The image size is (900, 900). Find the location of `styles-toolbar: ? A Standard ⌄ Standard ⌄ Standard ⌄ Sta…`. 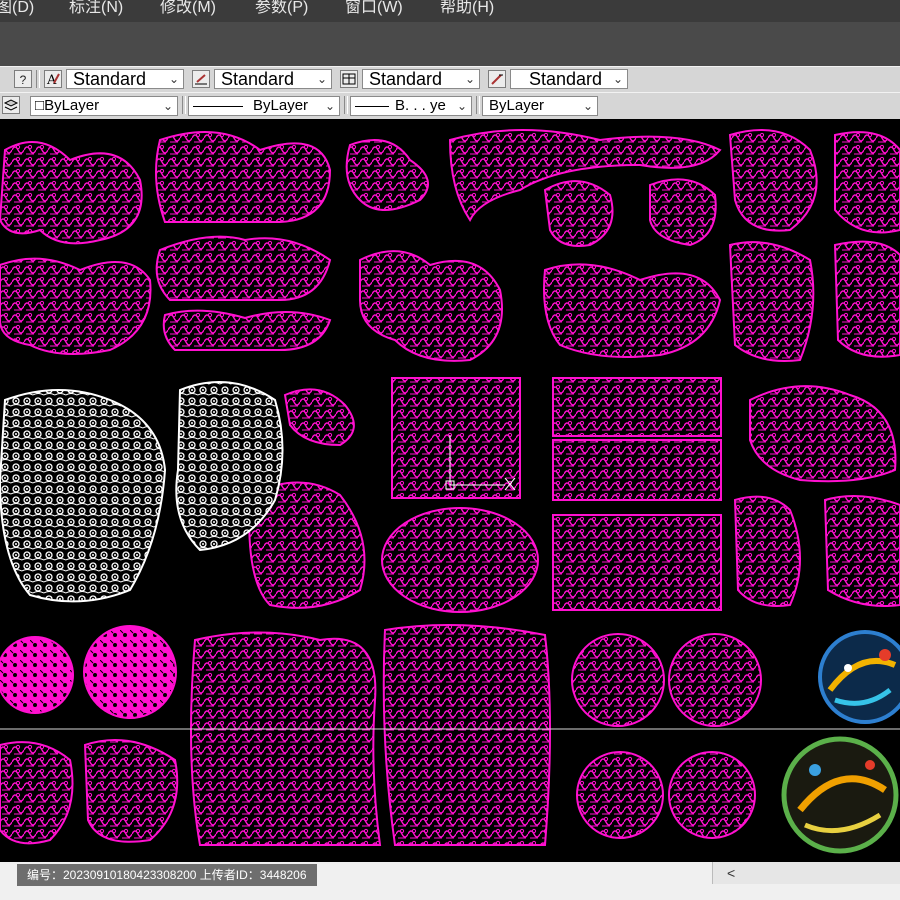

styles-toolbar: ? A Standard ⌄ Standard ⌄ Standard ⌄ Sta… is located at coordinates (450, 79).